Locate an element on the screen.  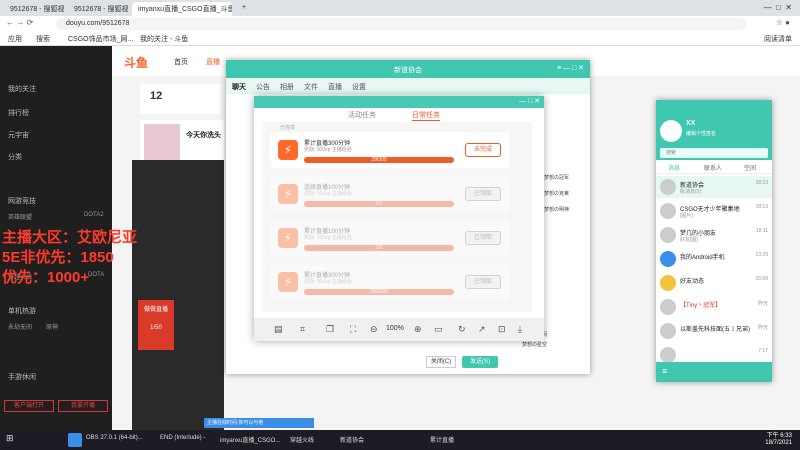
tab-space: 空间 is located at coordinates (750, 167).